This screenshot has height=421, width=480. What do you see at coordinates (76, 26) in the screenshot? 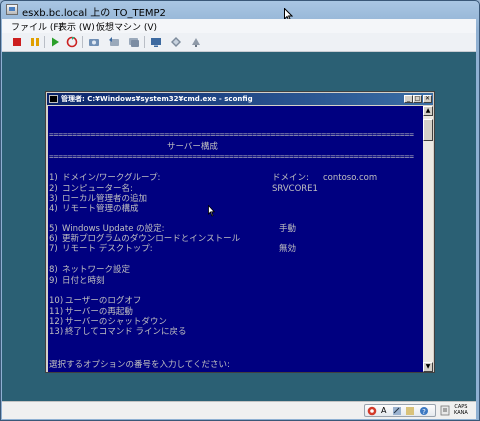
I see `menu-view: 表示 (W)` at bounding box center [76, 26].